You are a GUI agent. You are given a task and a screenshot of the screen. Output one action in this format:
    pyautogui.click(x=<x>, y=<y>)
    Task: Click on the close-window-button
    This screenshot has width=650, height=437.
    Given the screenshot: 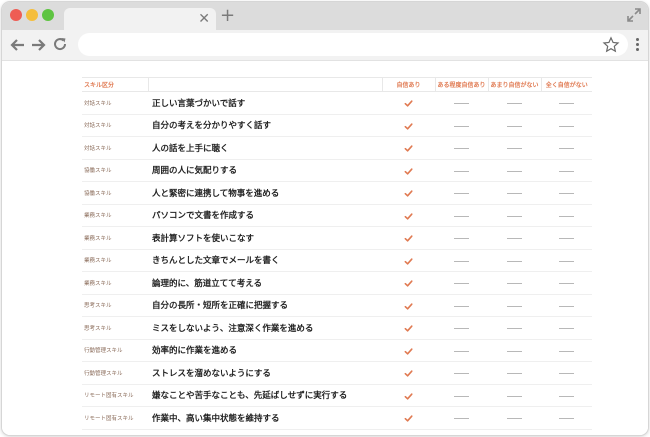 What is the action you would take?
    pyautogui.click(x=16, y=15)
    